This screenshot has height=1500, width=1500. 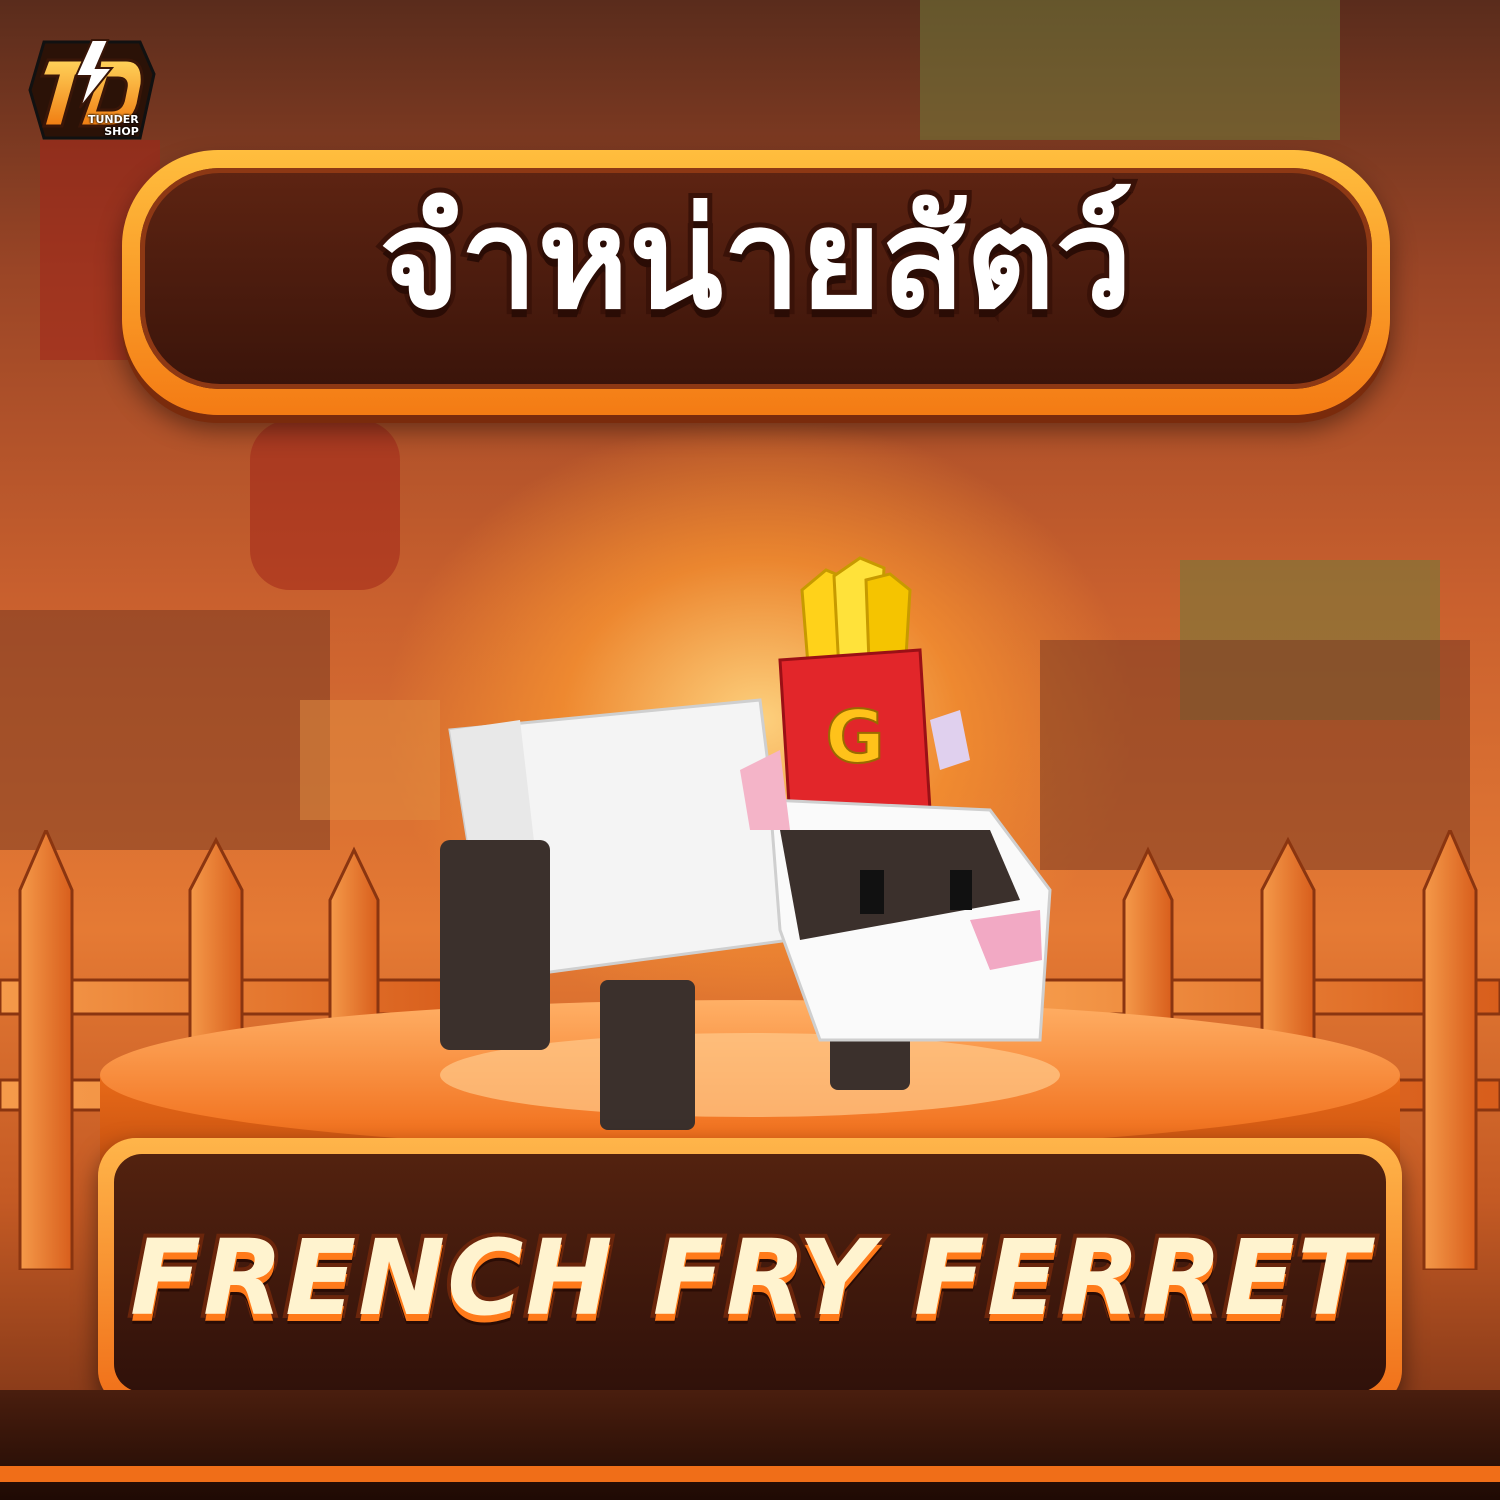 What do you see at coordinates (1130, 70) in the screenshot?
I see `bg-building-green` at bounding box center [1130, 70].